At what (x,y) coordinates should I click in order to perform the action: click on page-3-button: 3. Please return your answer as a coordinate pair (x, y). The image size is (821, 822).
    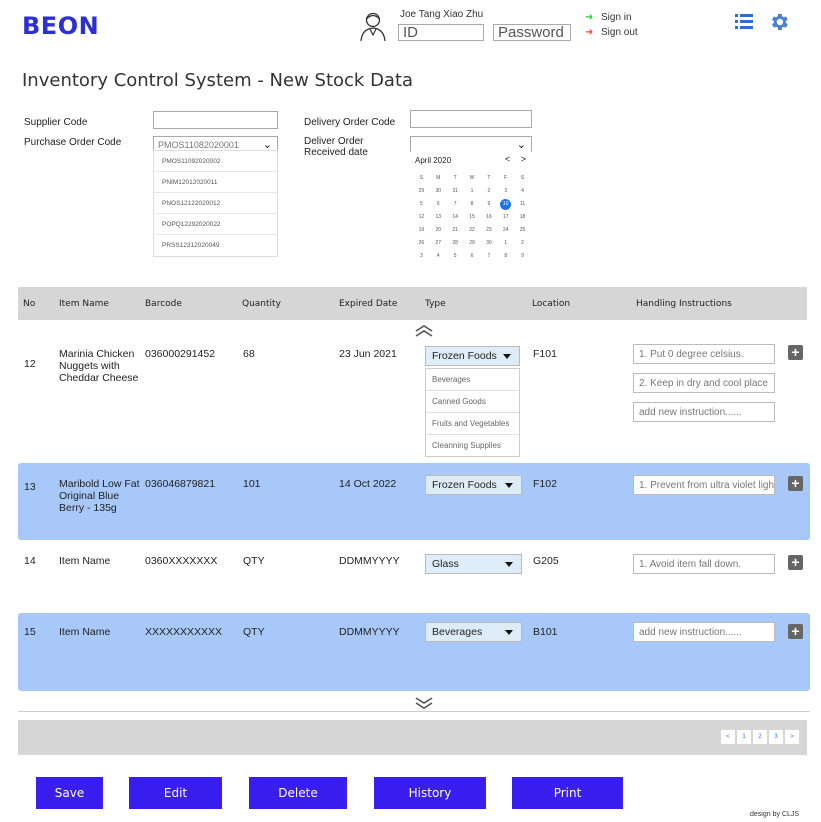
    Looking at the image, I should click on (776, 737).